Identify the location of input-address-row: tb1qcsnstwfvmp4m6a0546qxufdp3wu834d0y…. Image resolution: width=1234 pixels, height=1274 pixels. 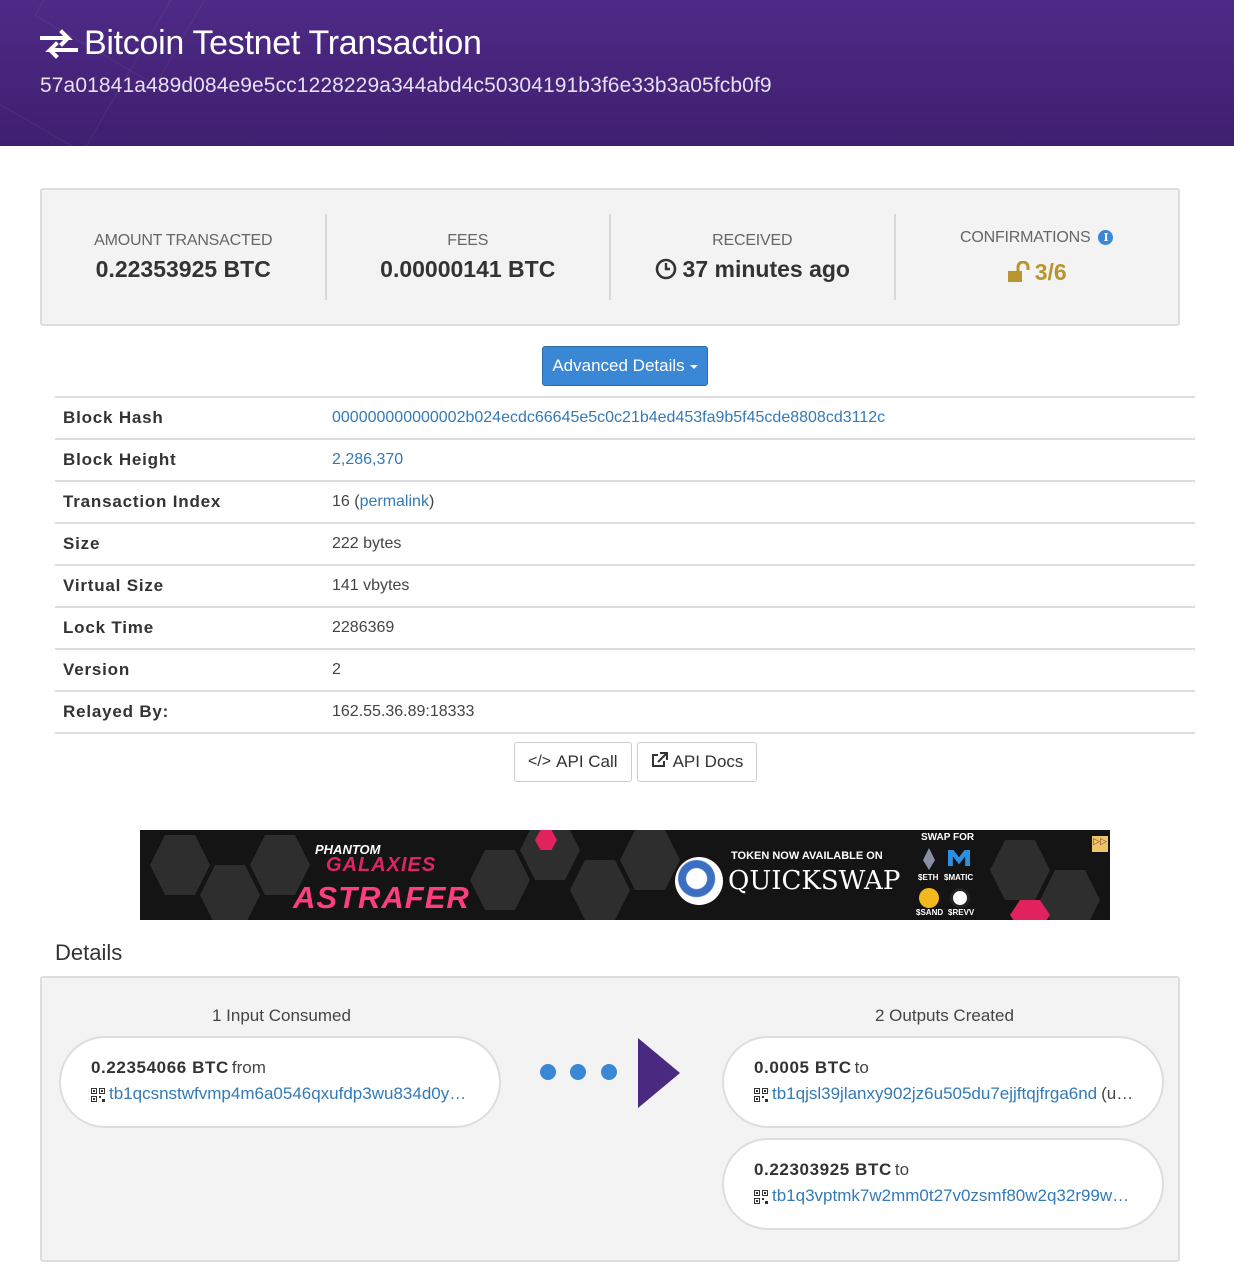
(281, 1094).